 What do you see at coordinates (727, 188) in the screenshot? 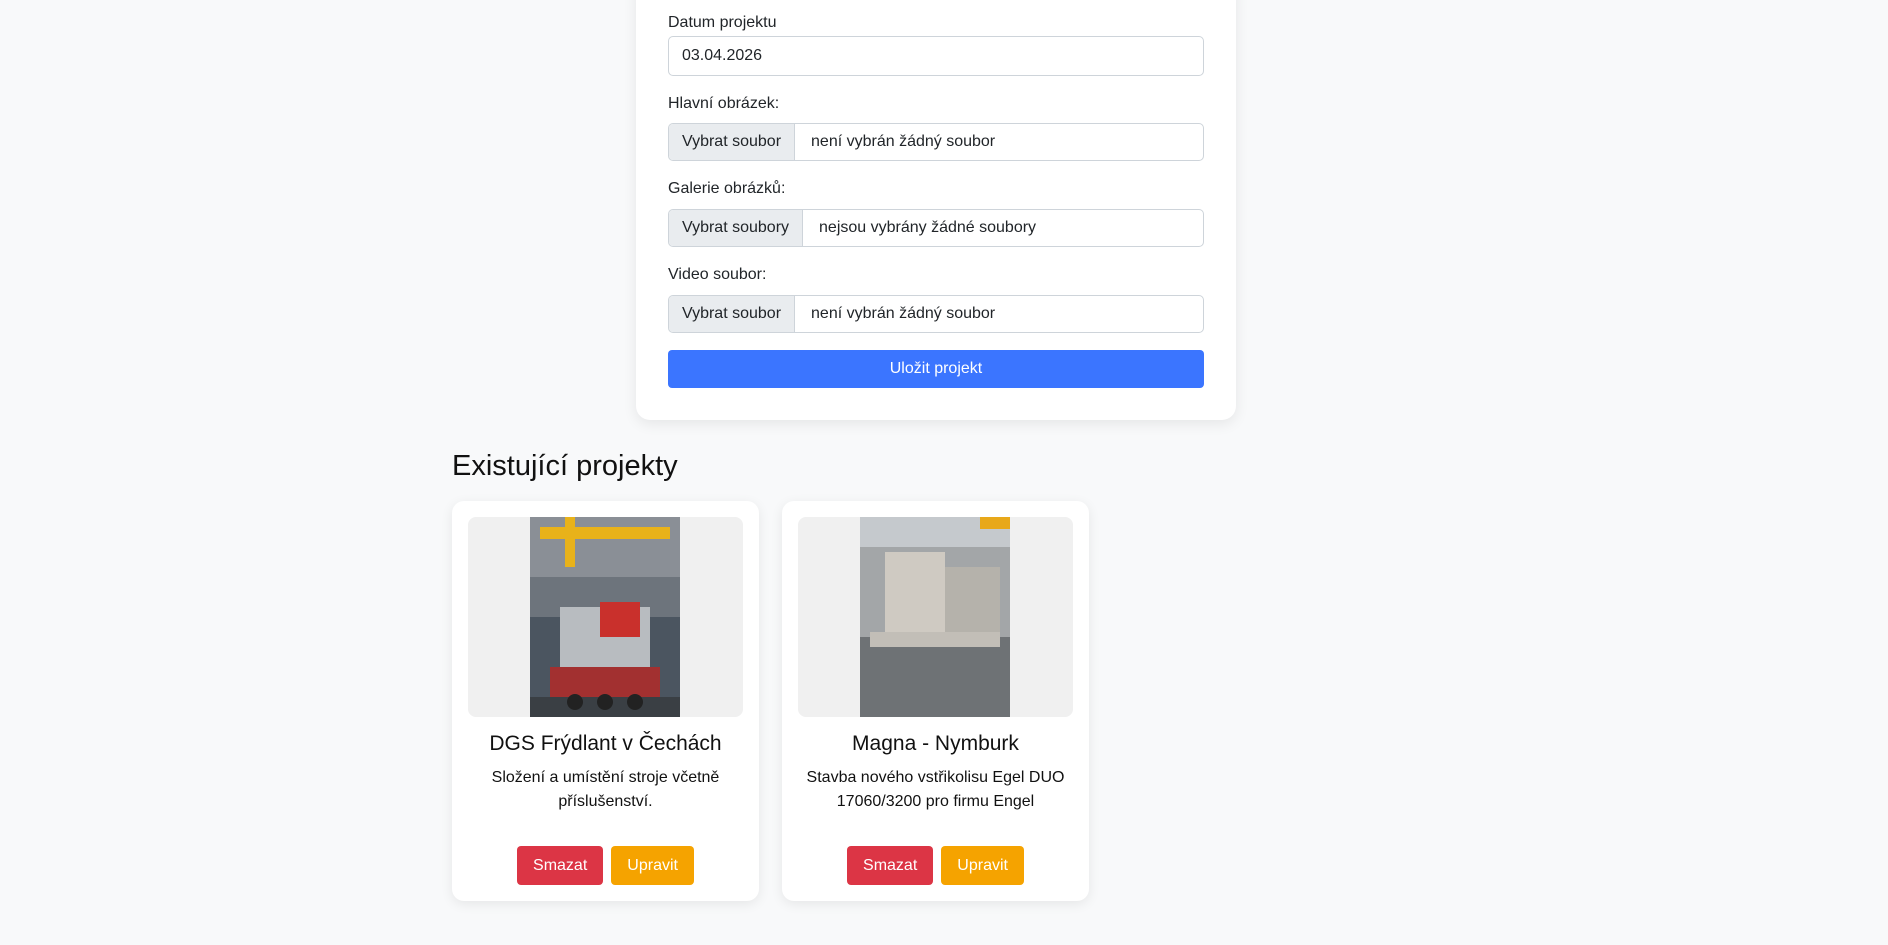
I see `gallery-label: Galerie obrázků:` at bounding box center [727, 188].